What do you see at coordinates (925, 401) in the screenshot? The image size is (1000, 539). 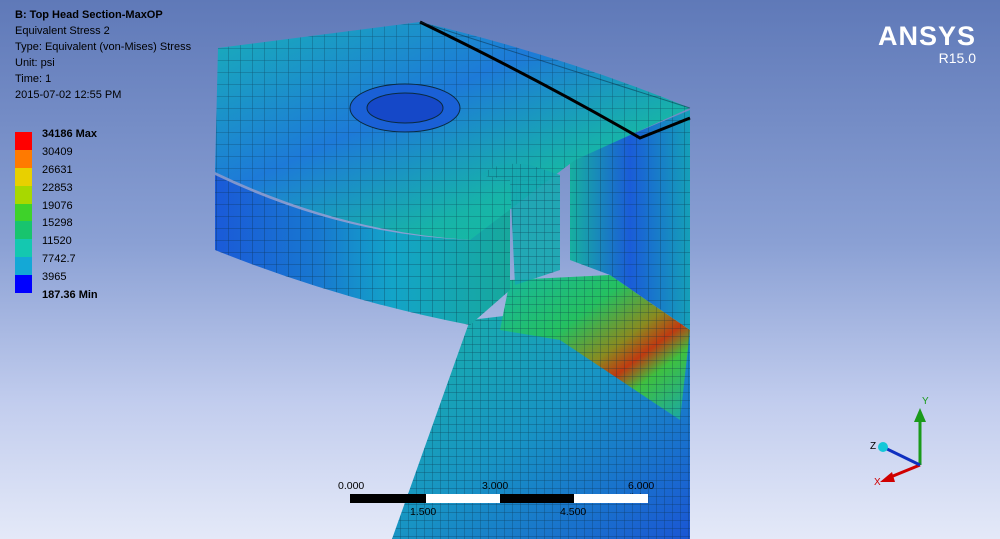 I see `axis-y-label: Y` at bounding box center [925, 401].